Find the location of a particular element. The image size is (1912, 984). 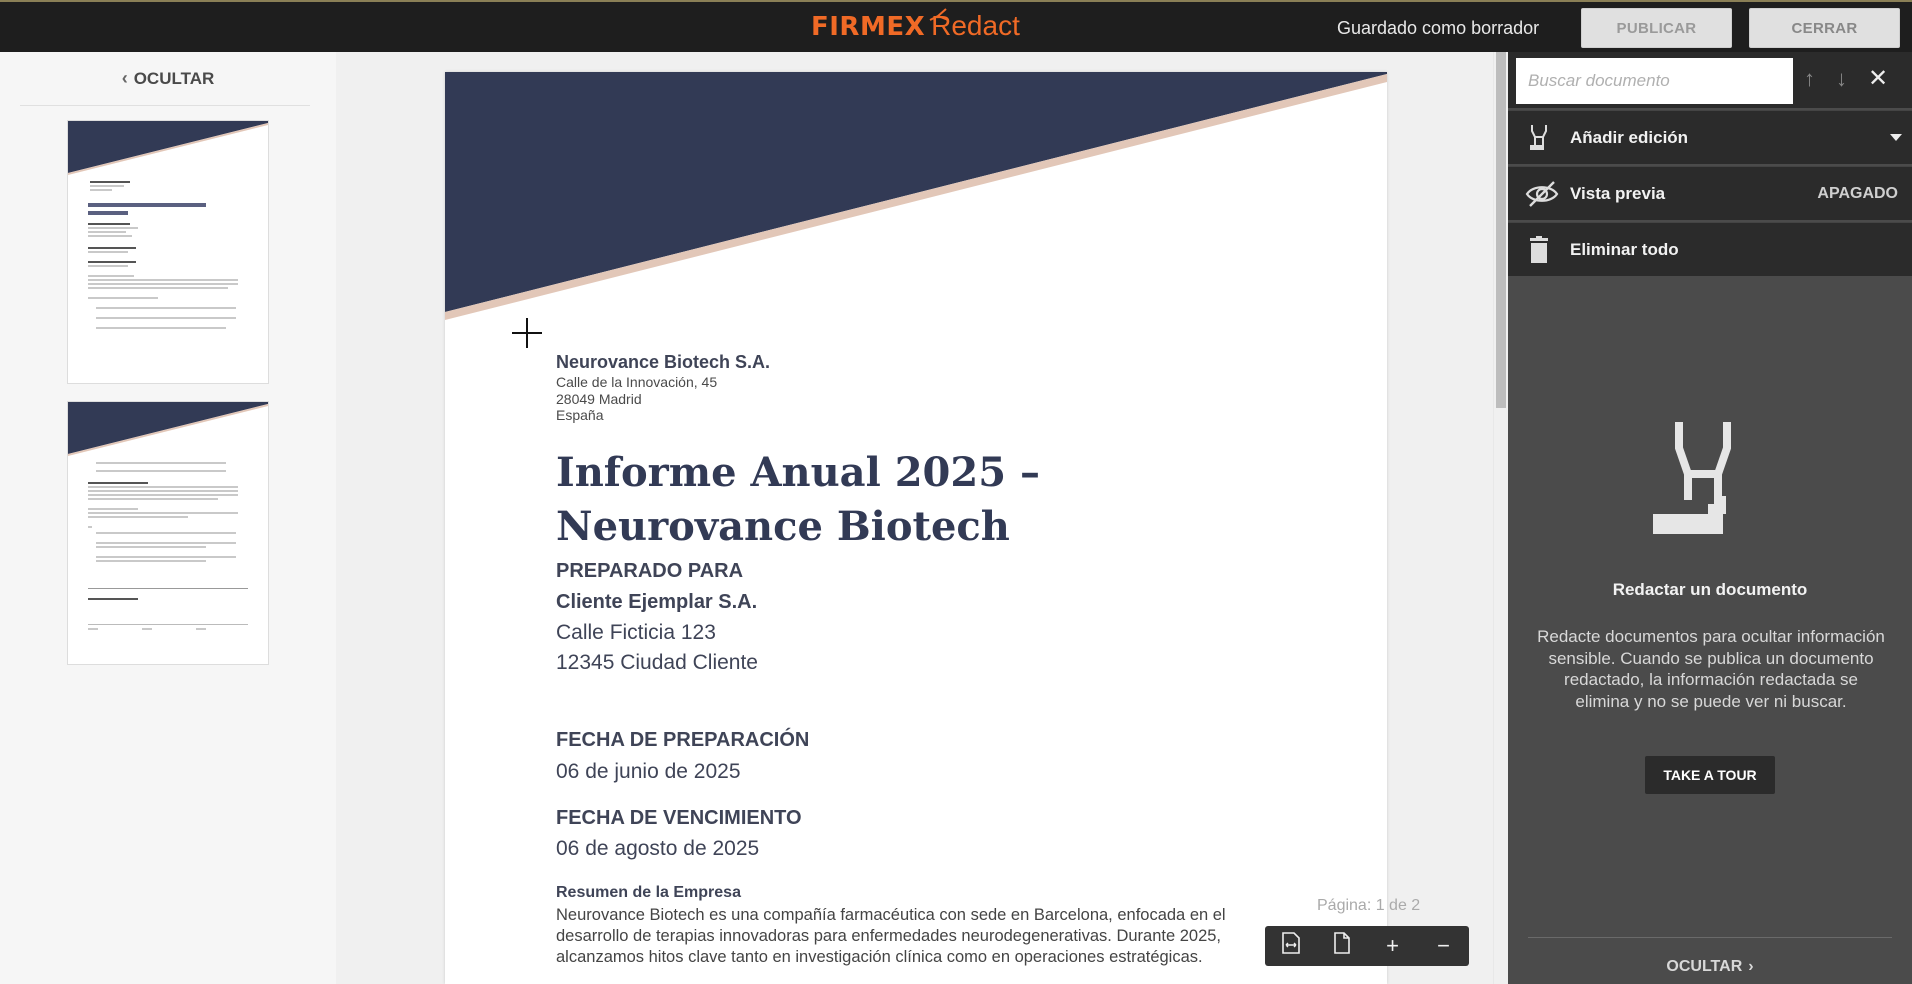

summary-heading: Resumen de la Empresa is located at coordinates (648, 892).